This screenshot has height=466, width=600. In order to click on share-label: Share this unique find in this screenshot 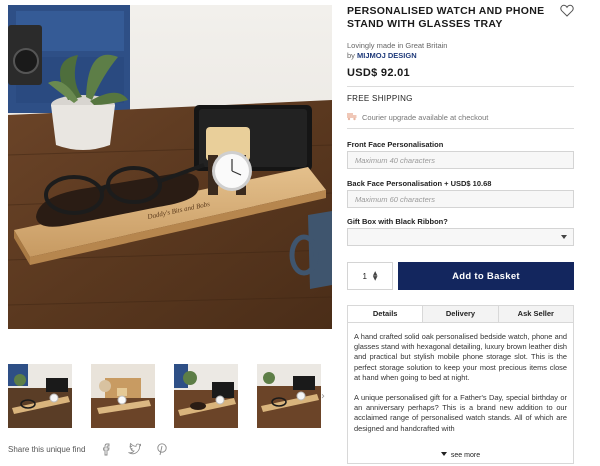, I will do `click(47, 449)`.